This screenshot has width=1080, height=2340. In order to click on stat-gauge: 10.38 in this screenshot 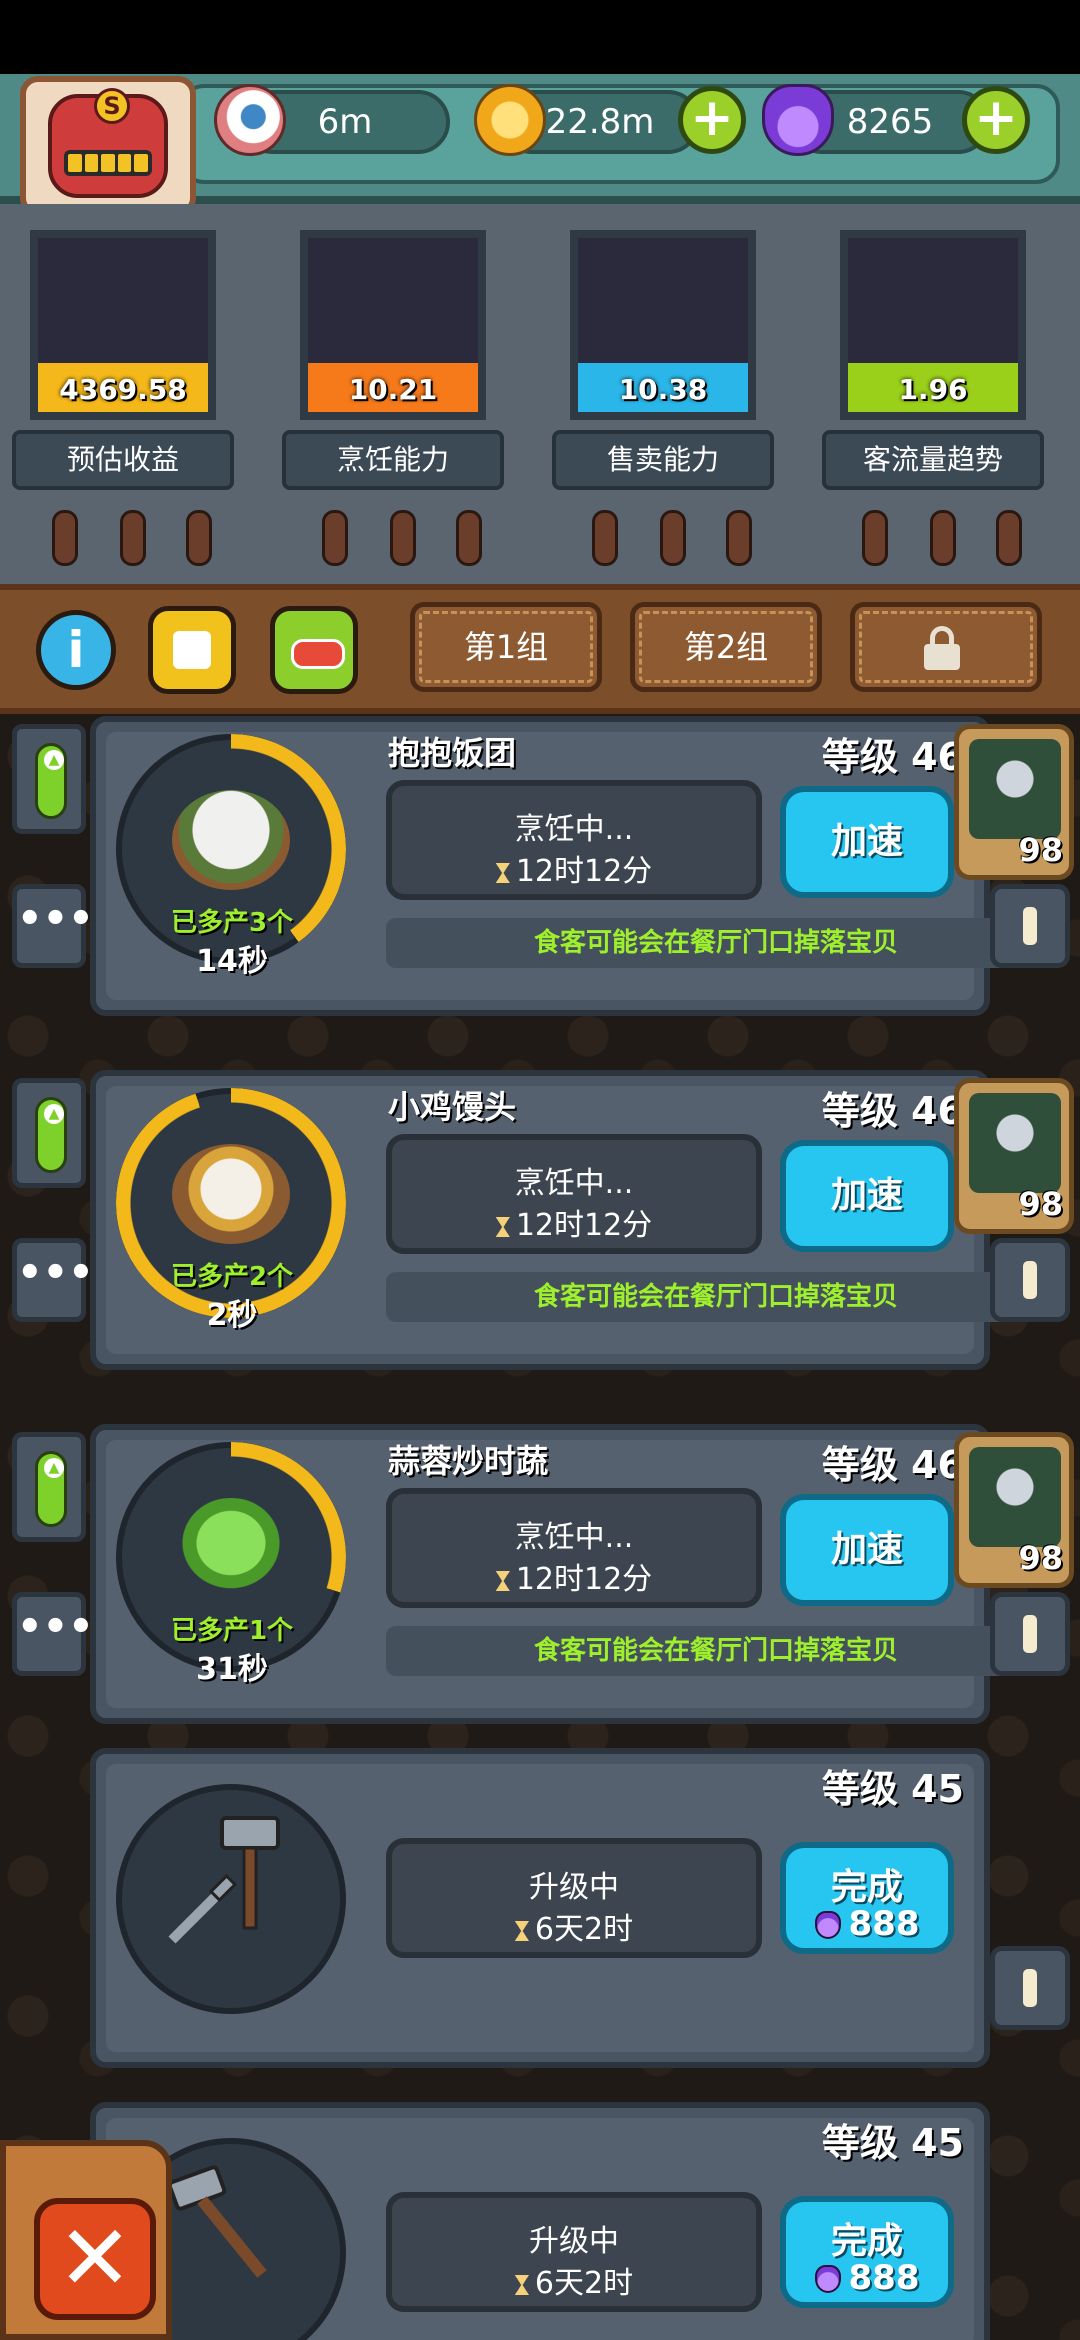, I will do `click(663, 325)`.